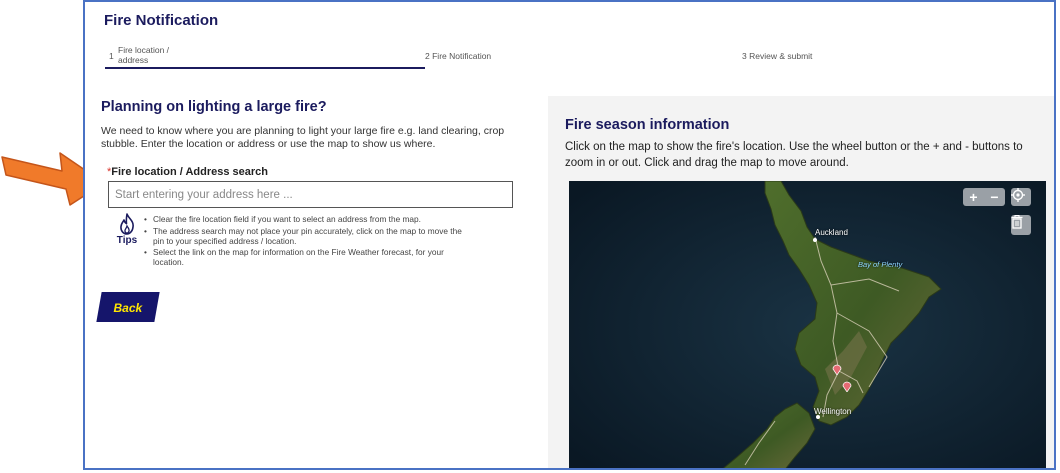  Describe the element at coordinates (265, 68) in the screenshot. I see `active-step-indicator` at that location.